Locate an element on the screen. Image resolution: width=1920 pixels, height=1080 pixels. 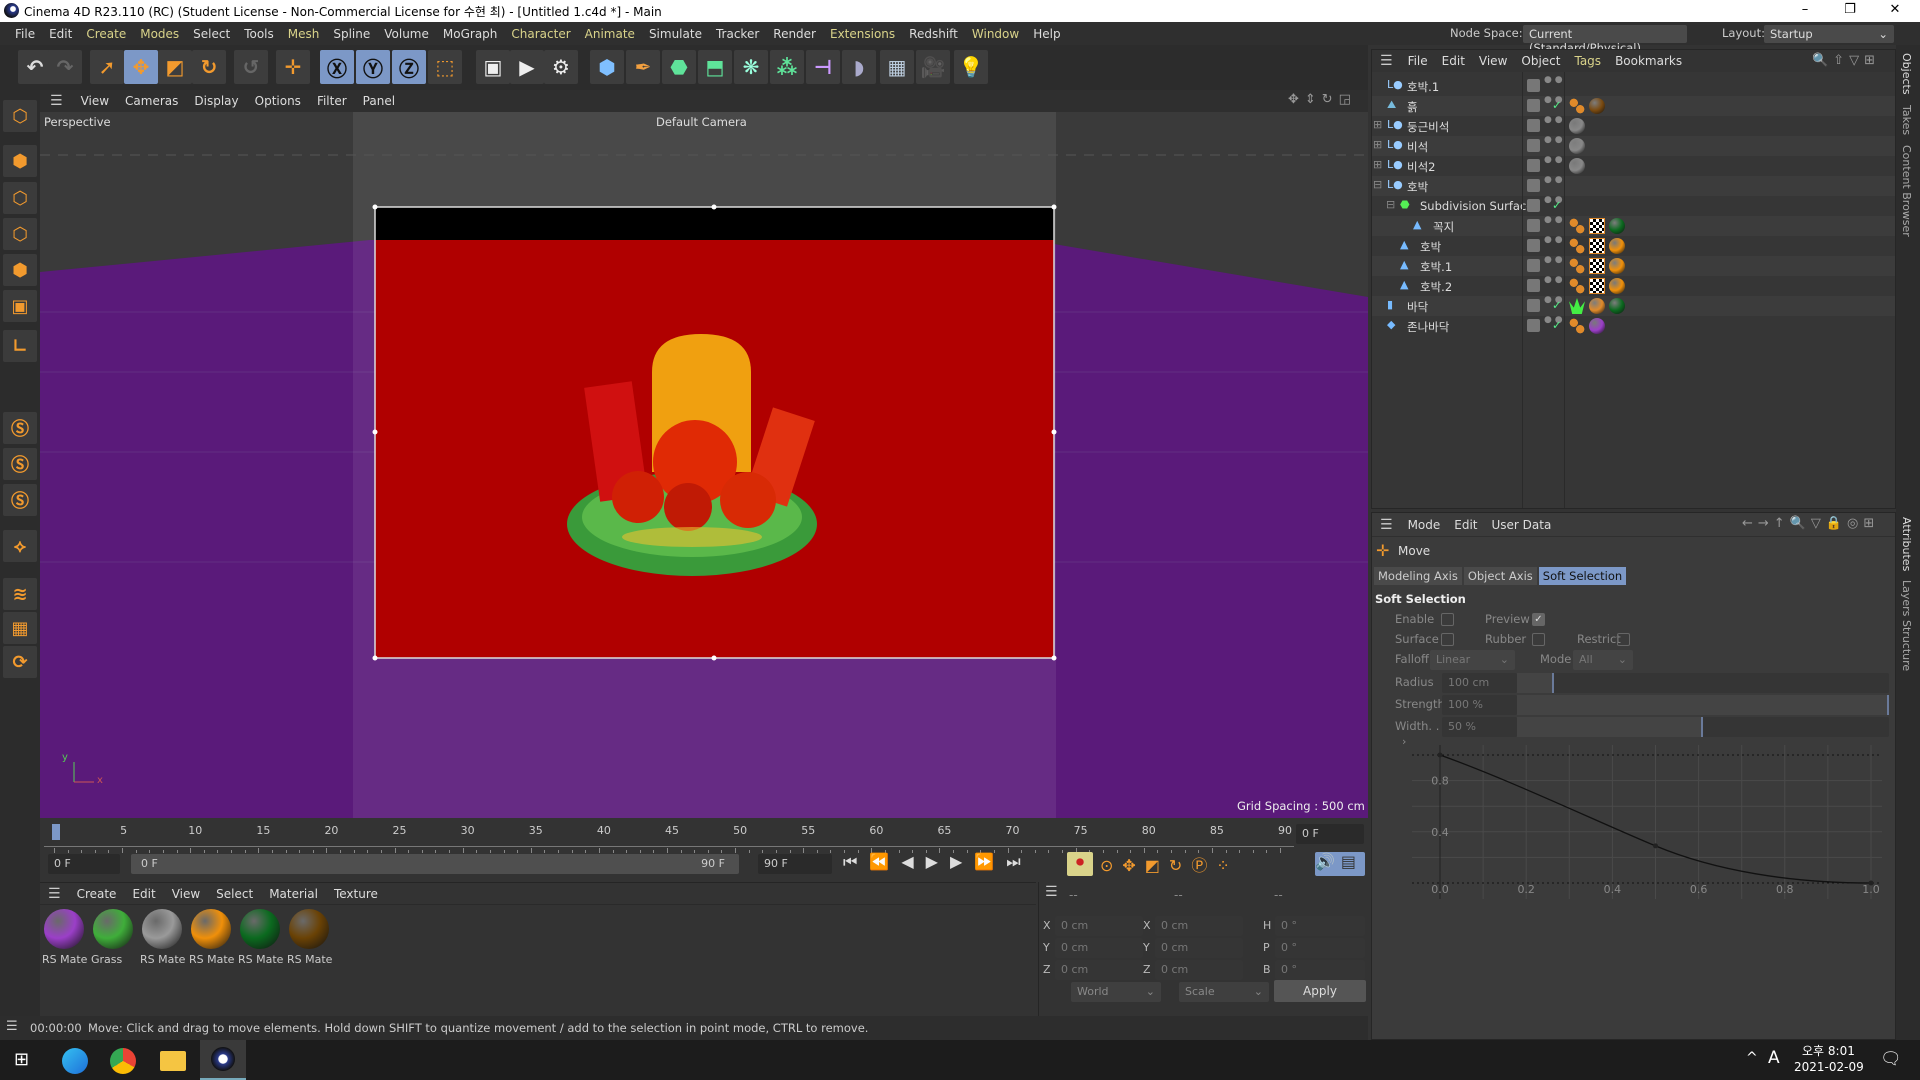
snap-s3-button: Ⓢ is located at coordinates (20, 500).